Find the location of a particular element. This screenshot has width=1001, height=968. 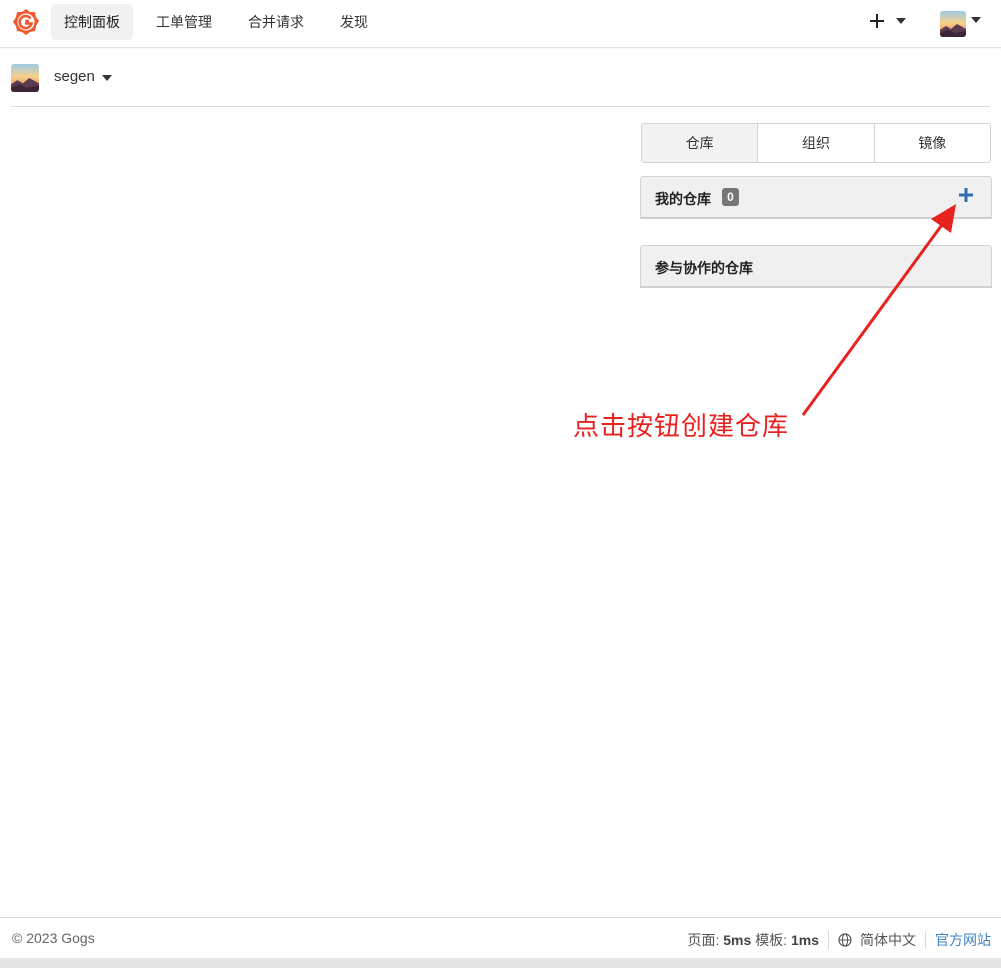

context-switcher: segen is located at coordinates (500, 83).